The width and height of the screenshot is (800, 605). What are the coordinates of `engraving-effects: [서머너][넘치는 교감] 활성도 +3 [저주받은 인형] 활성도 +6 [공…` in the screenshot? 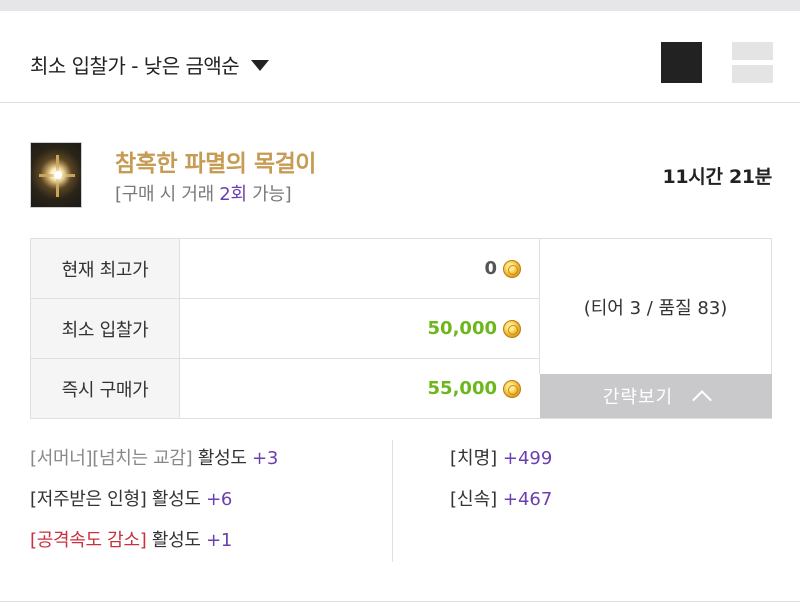 It's located at (210, 505).